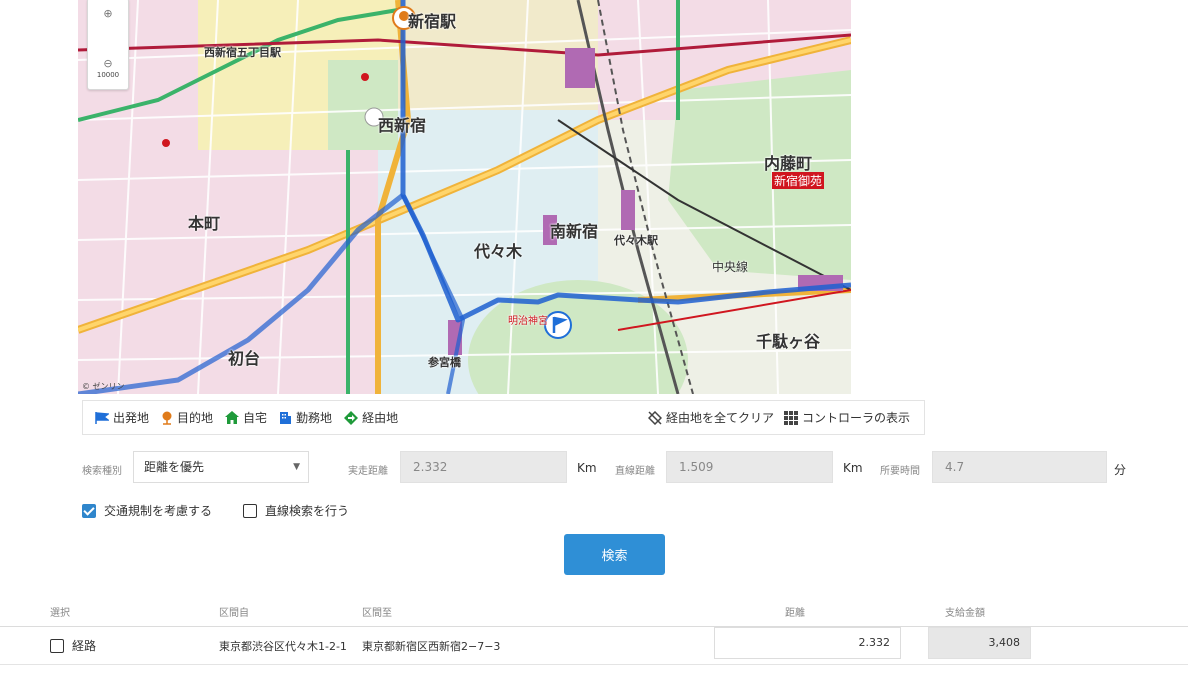 Image resolution: width=1200 pixels, height=675 pixels. I want to click on straight-distance-unit: Km, so click(853, 468).